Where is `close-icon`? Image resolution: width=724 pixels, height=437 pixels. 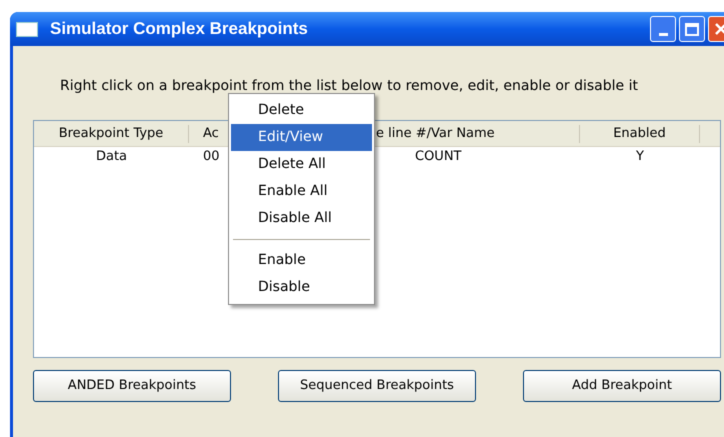 close-icon is located at coordinates (719, 29).